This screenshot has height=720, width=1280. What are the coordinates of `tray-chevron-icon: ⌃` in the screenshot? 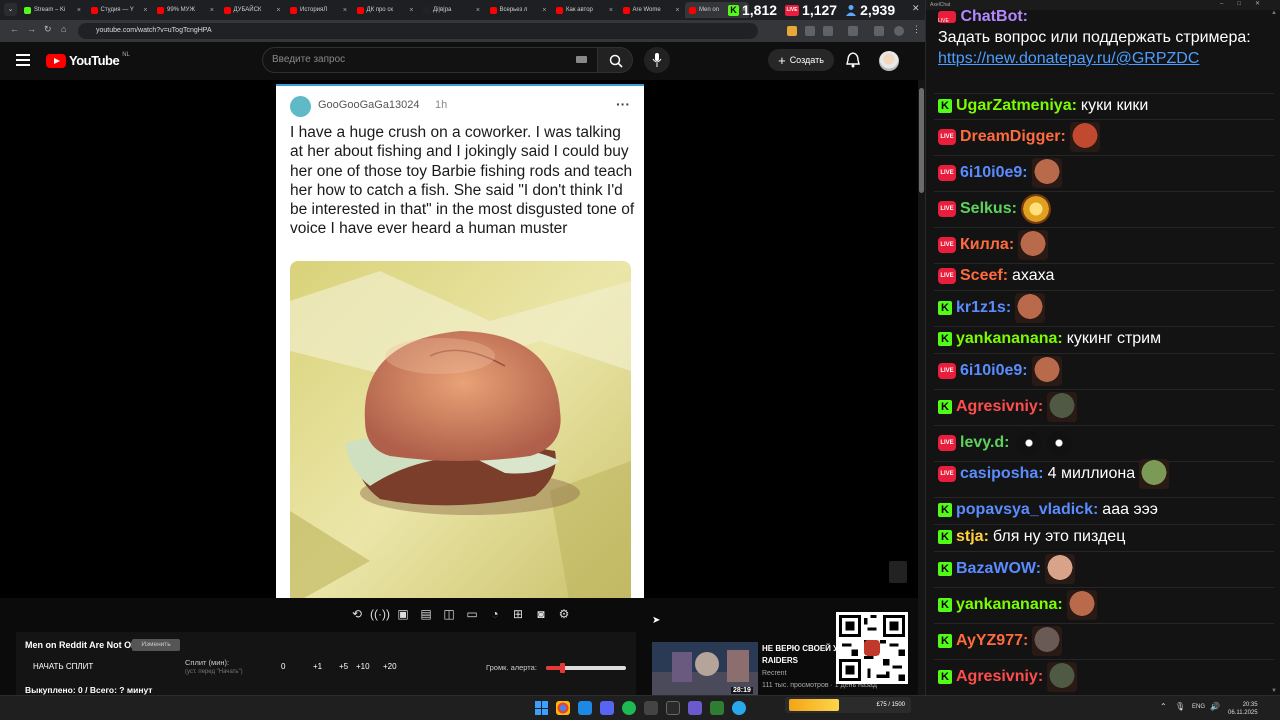 It's located at (1163, 706).